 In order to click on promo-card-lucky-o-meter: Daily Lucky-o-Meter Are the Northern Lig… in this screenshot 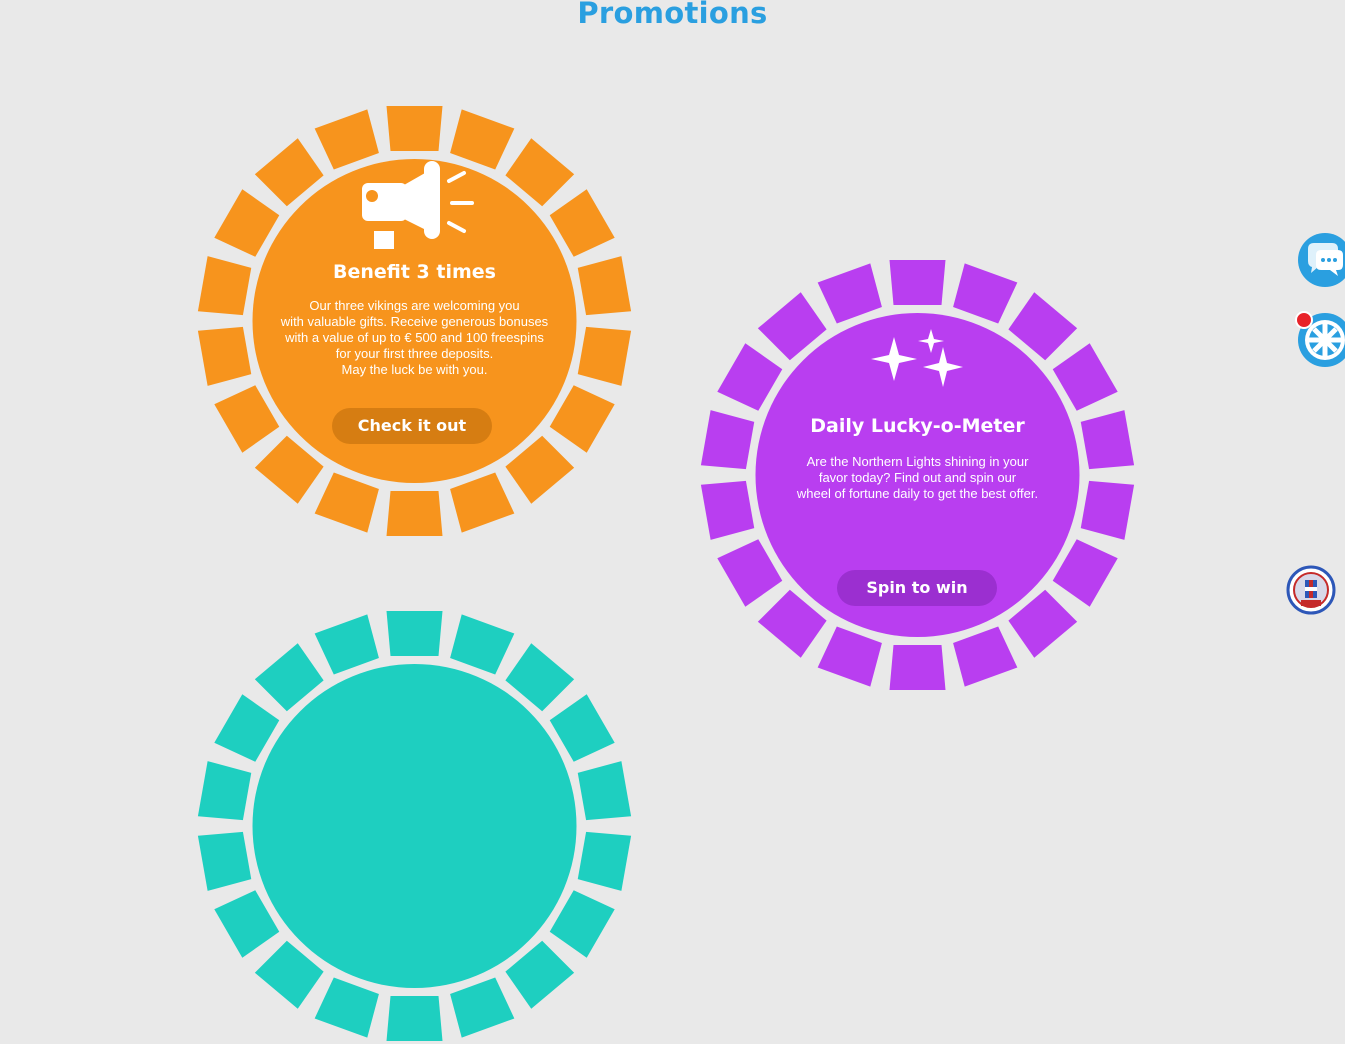, I will do `click(917, 475)`.